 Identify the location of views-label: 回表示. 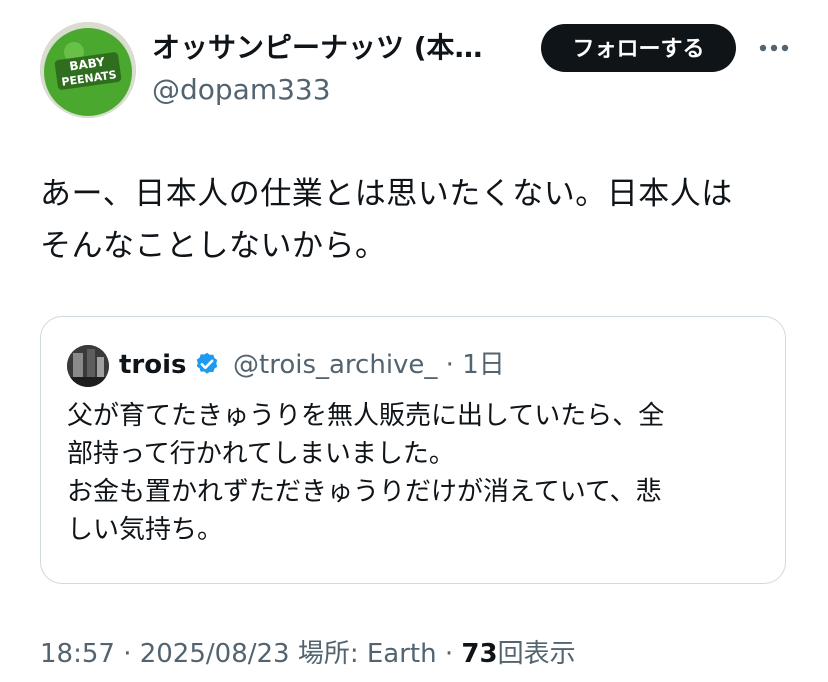
(536, 654).